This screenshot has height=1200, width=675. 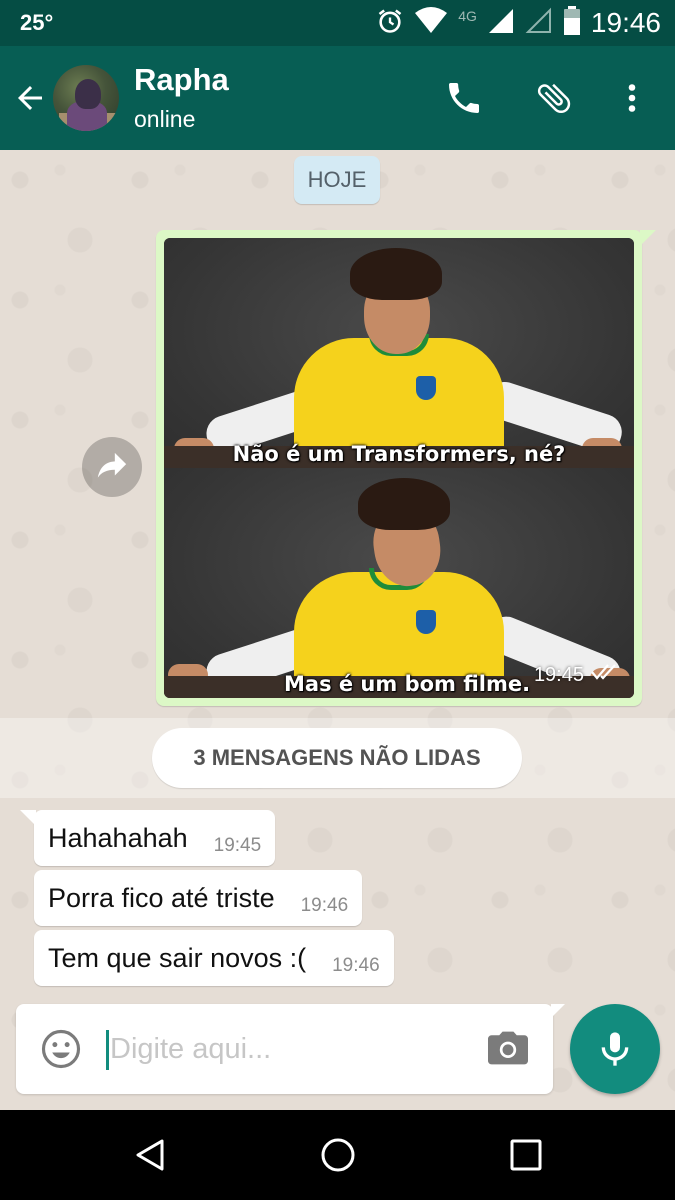 I want to click on signal-empty-icon, so click(x=539, y=23).